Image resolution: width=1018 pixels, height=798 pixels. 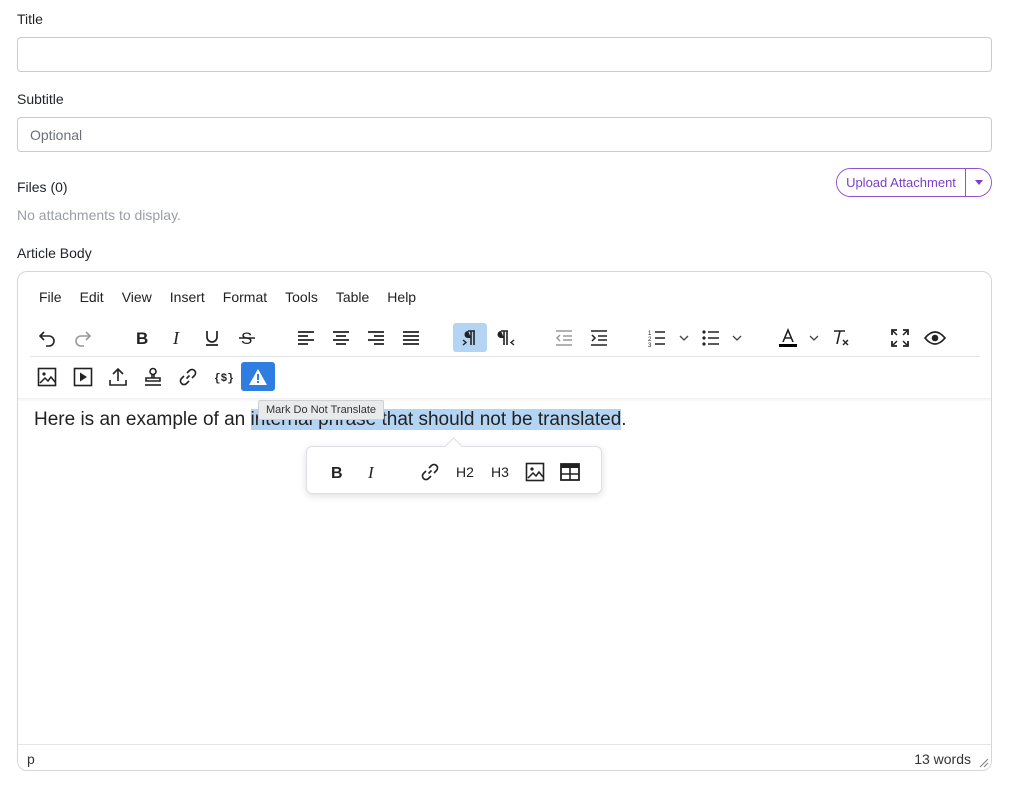 I want to click on redo-icon, so click(x=83, y=338).